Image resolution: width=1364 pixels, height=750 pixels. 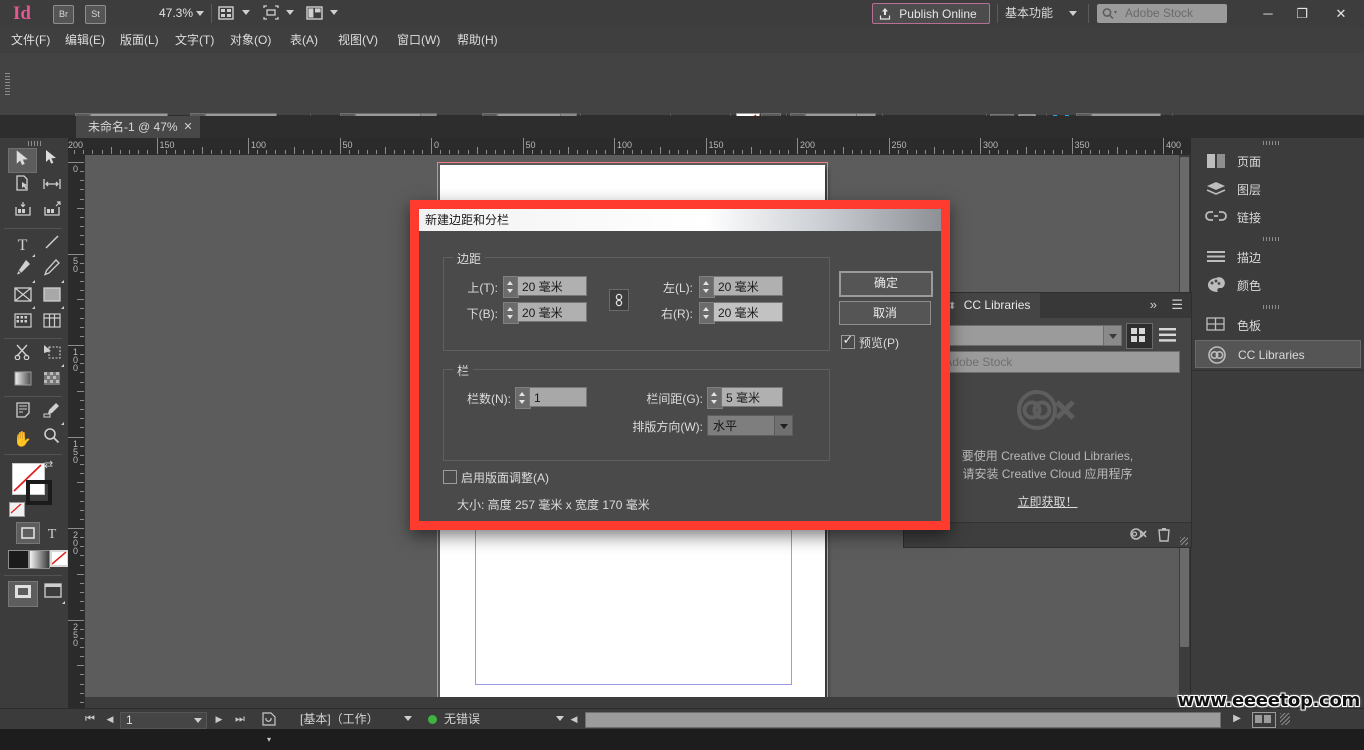 What do you see at coordinates (235, 14) in the screenshot?
I see `screen-mode-icon` at bounding box center [235, 14].